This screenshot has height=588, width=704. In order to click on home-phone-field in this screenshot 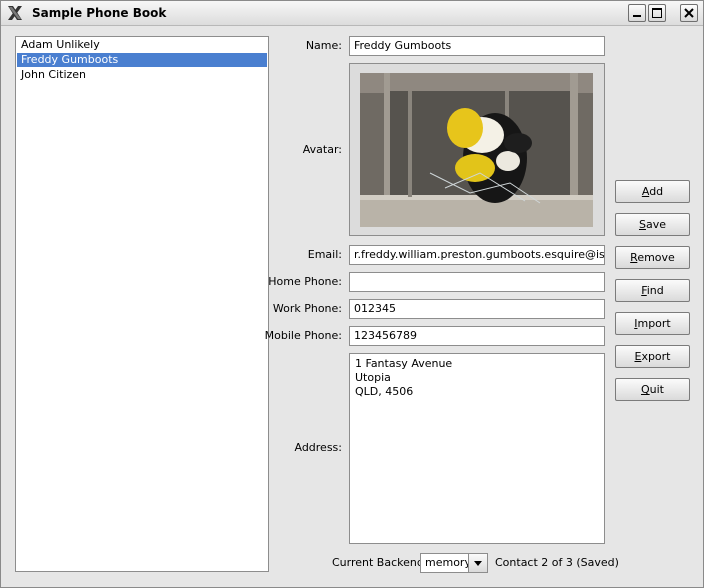, I will do `click(477, 282)`.